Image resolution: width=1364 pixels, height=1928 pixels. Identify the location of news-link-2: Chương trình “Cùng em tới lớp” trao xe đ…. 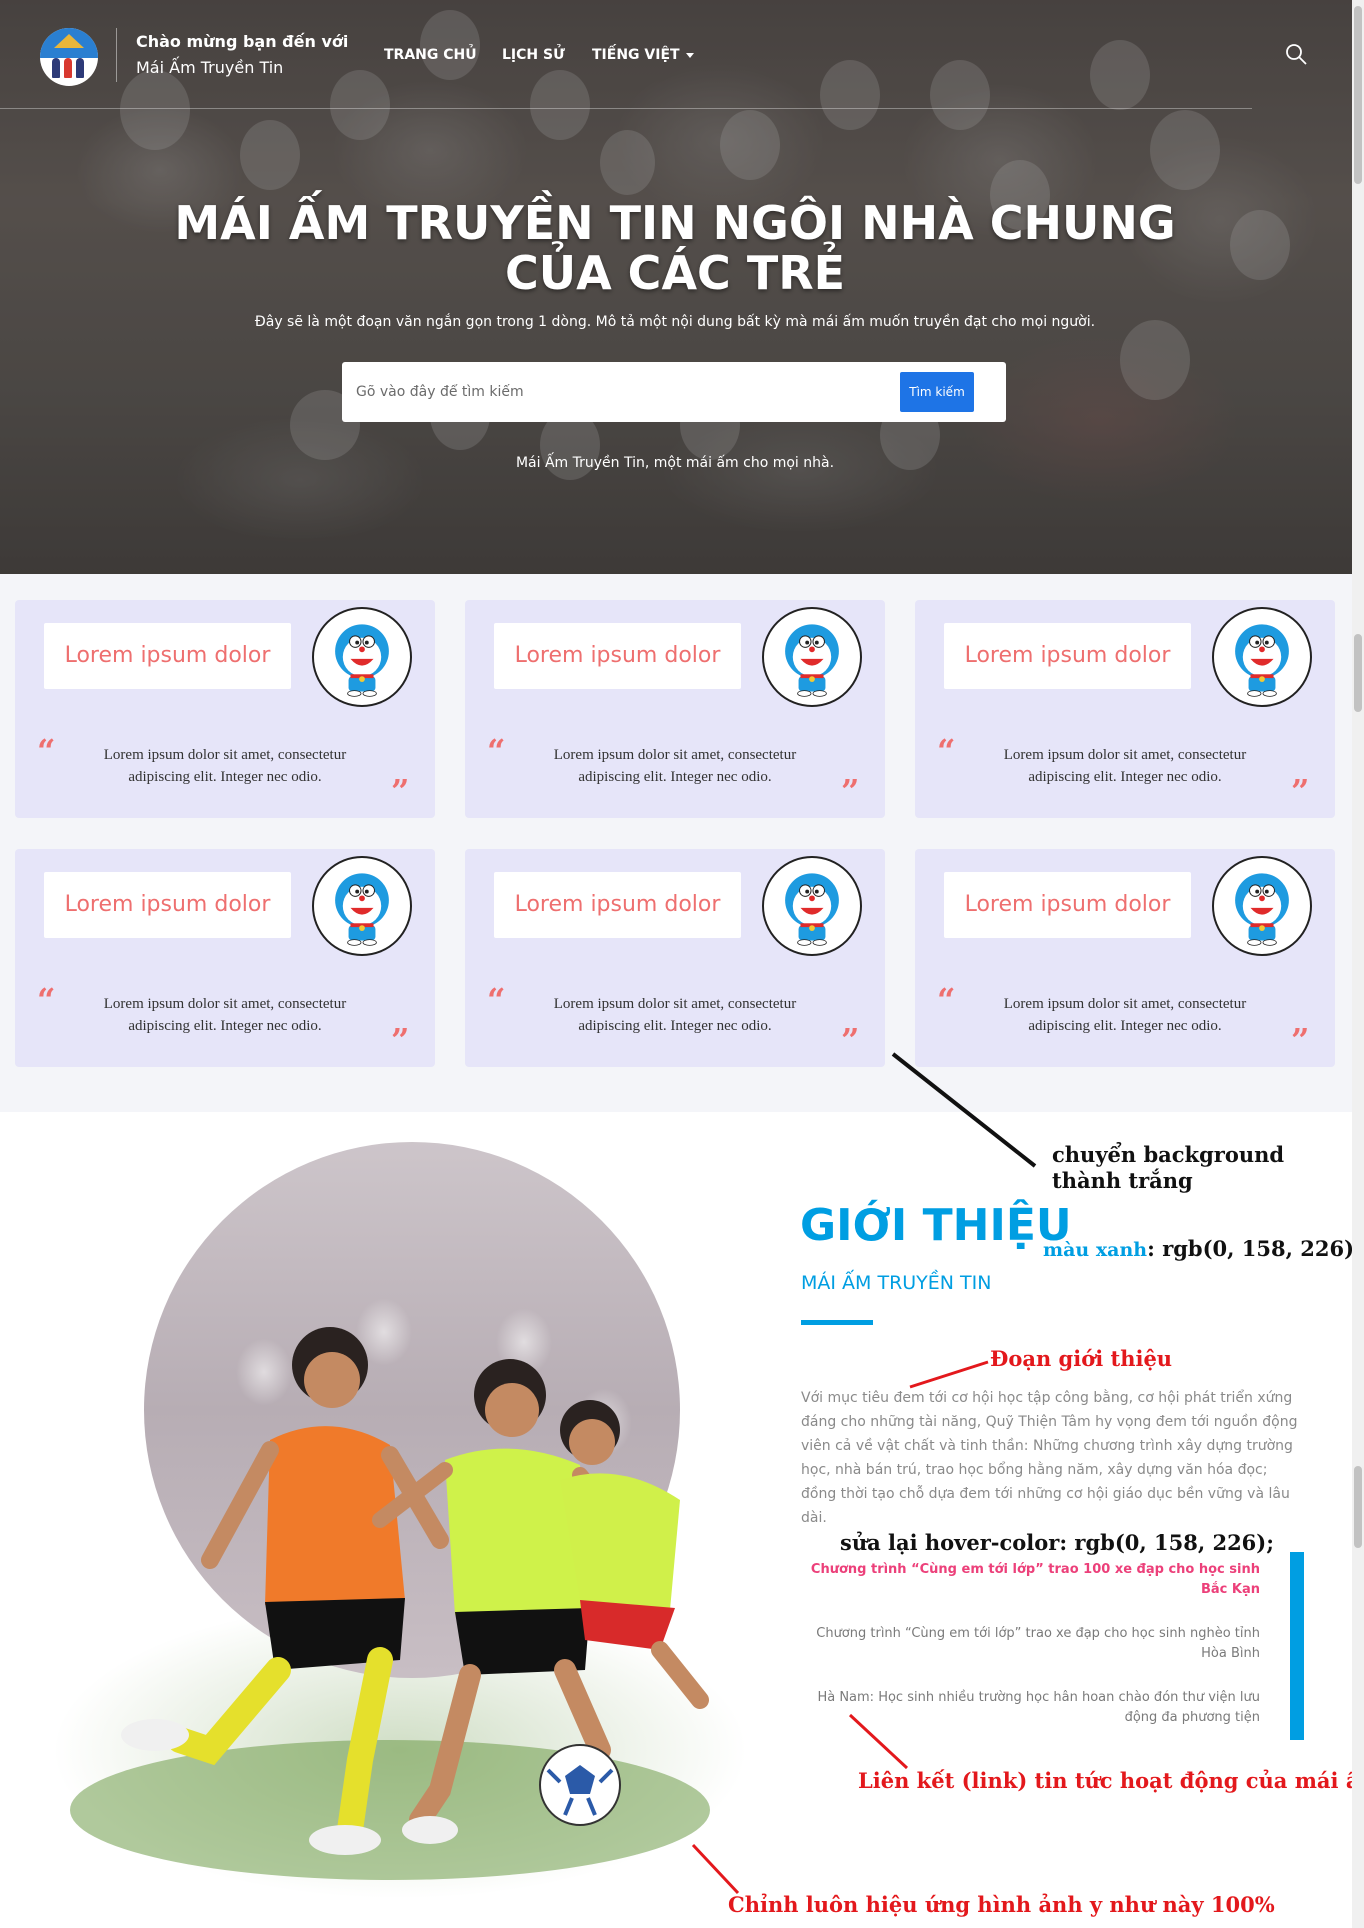
(1030, 1644).